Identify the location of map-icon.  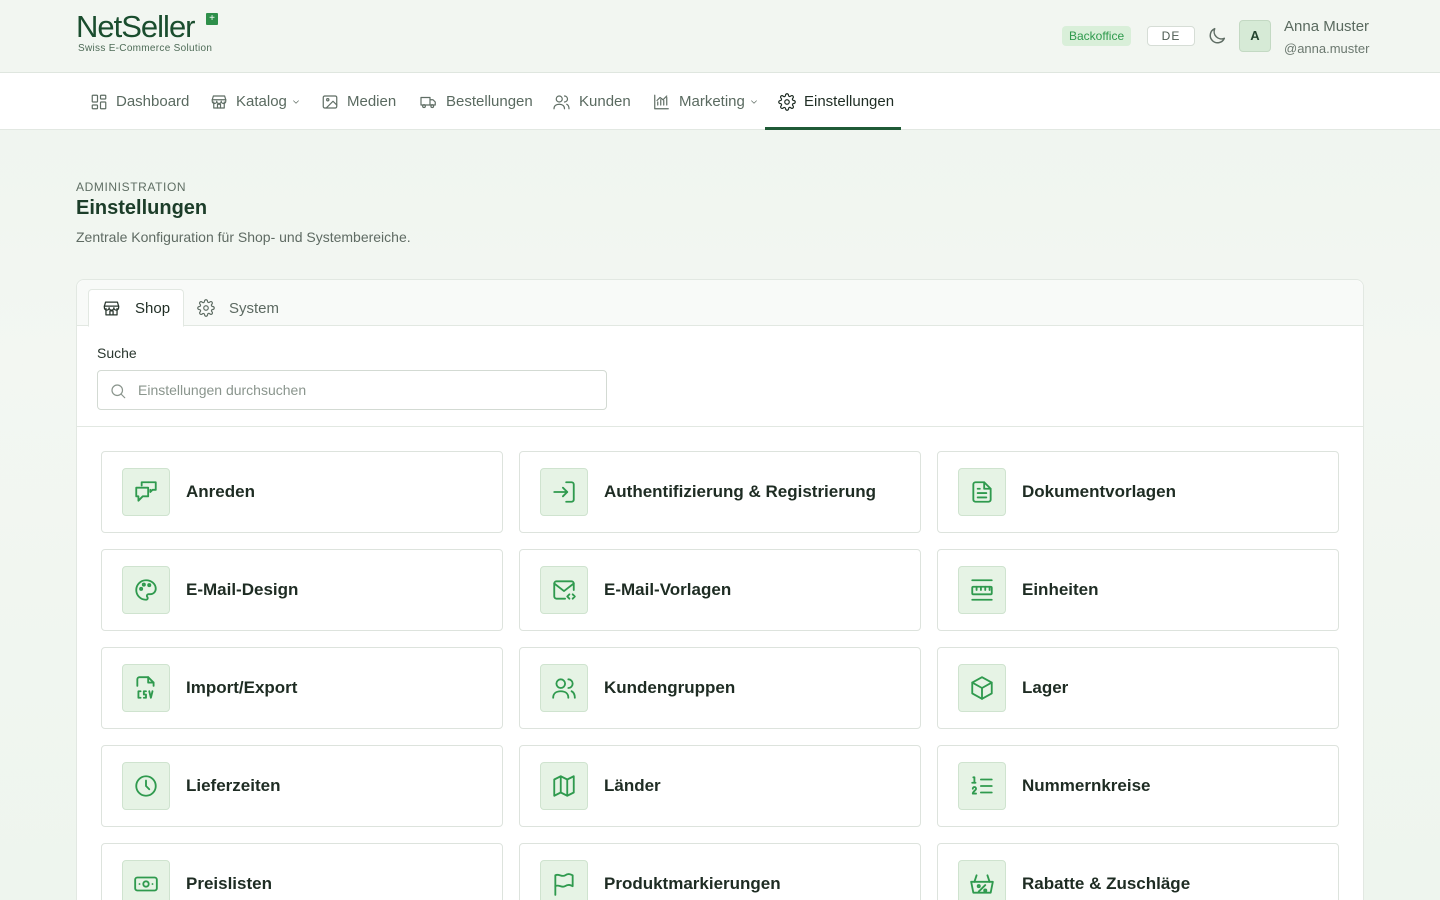
(564, 786).